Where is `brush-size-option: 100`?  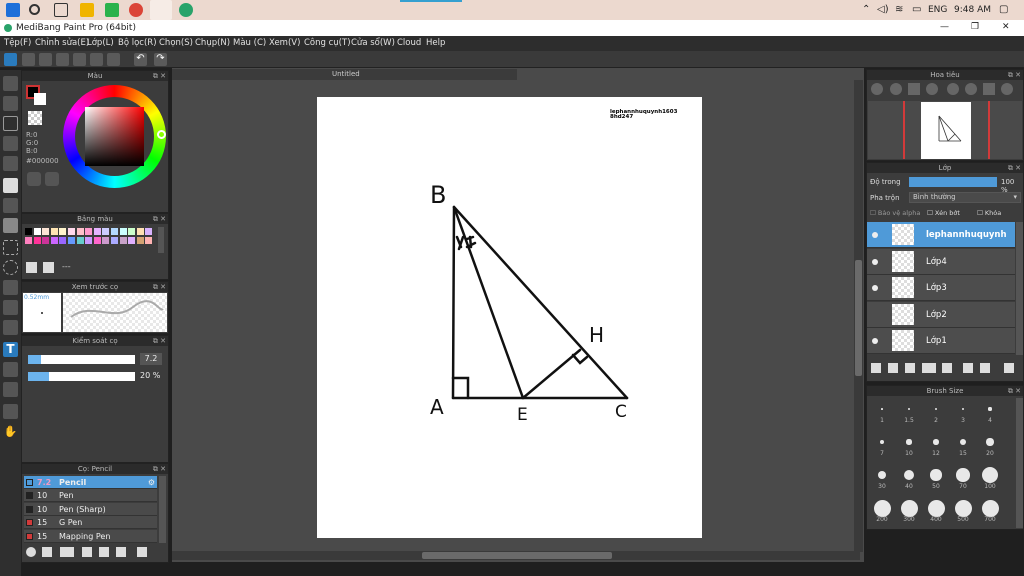 brush-size-option: 100 is located at coordinates (990, 477).